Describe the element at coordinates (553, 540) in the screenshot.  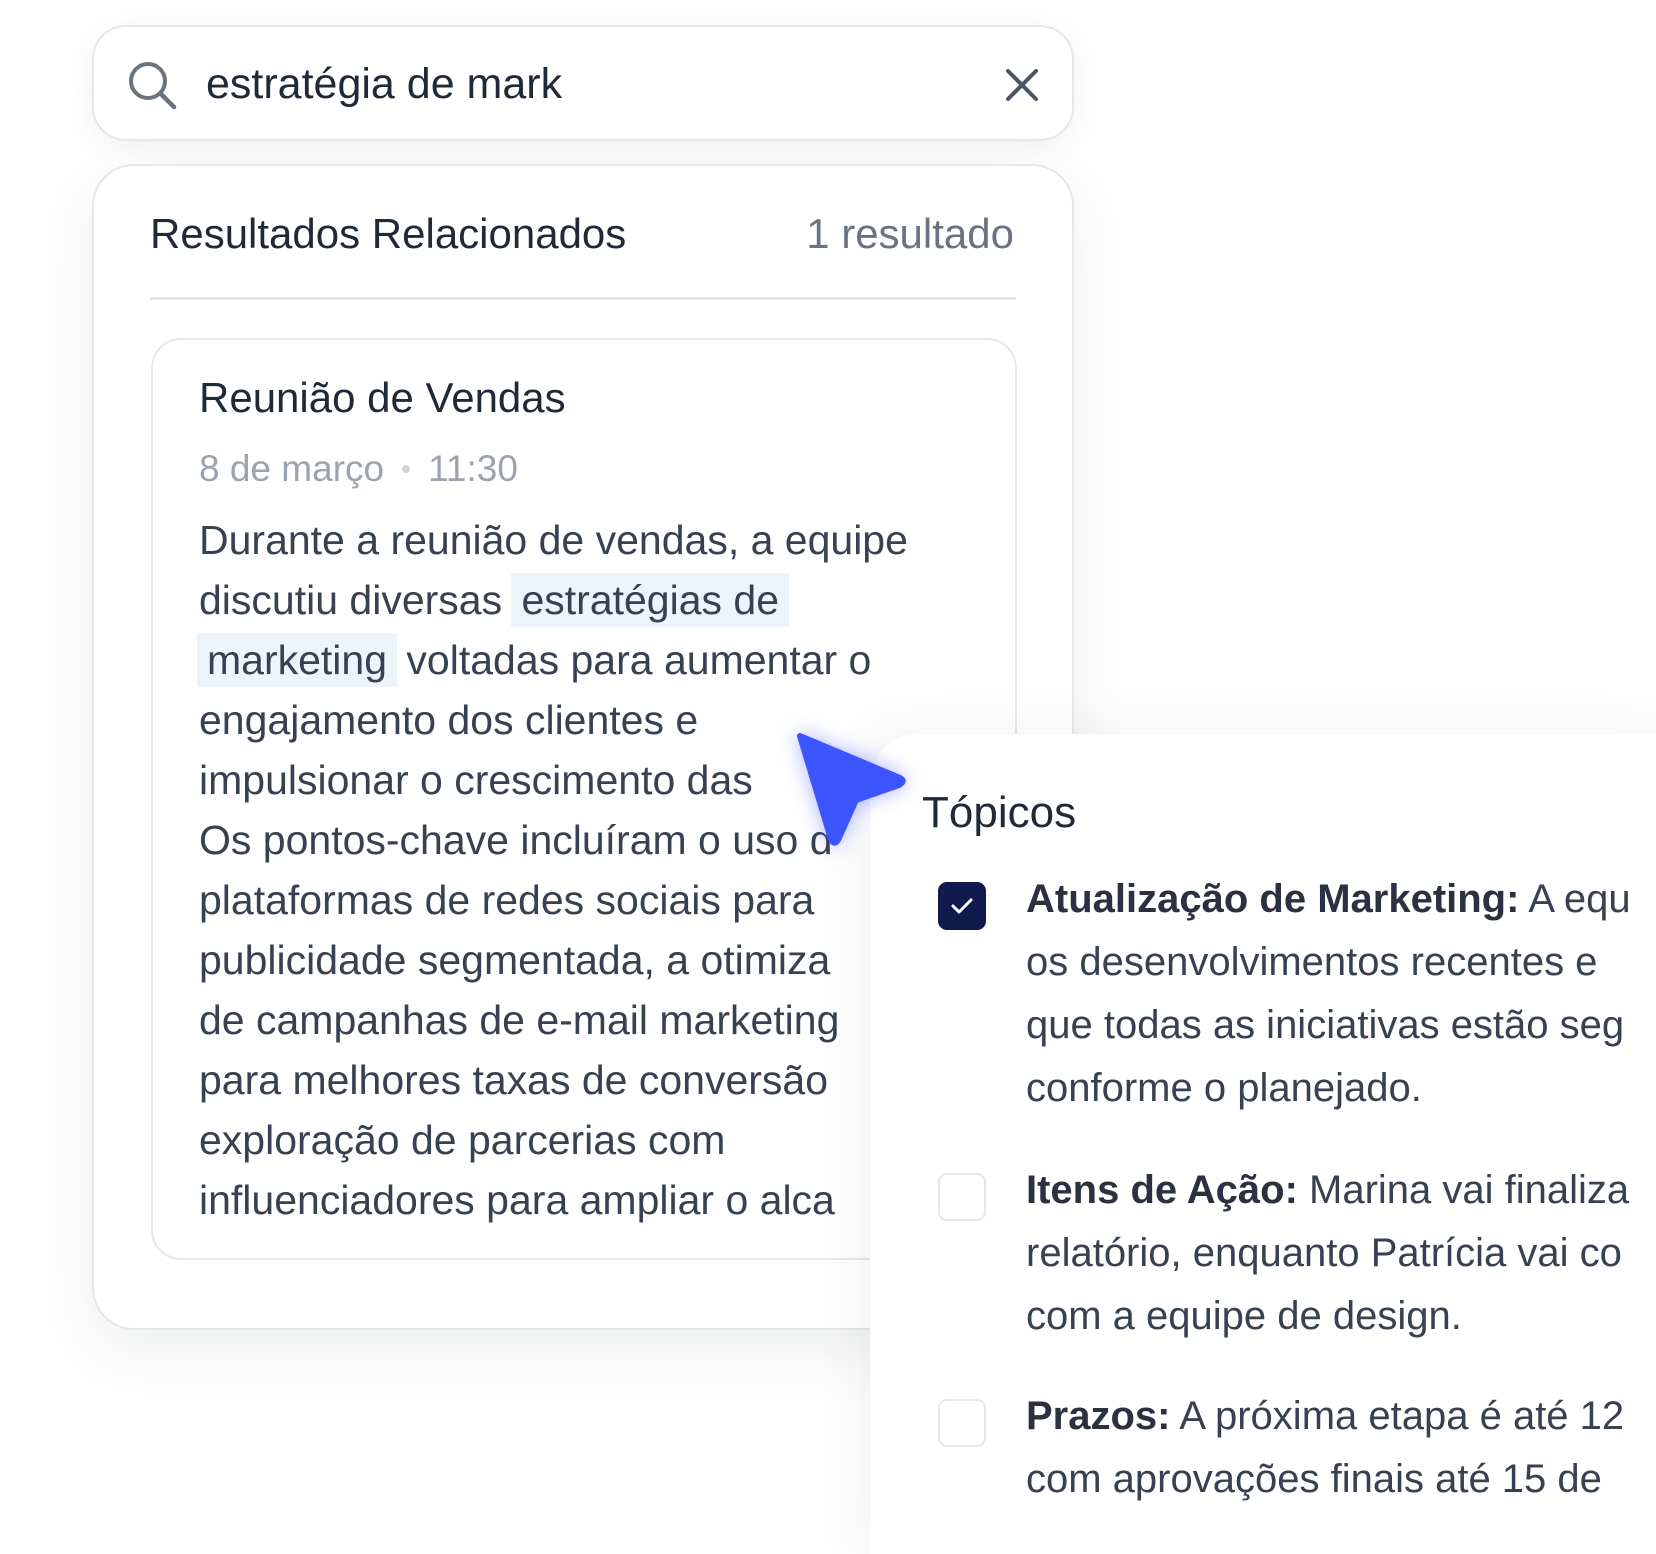
I see `snippet-line: Durante a reunião de vendas, a equipe` at that location.